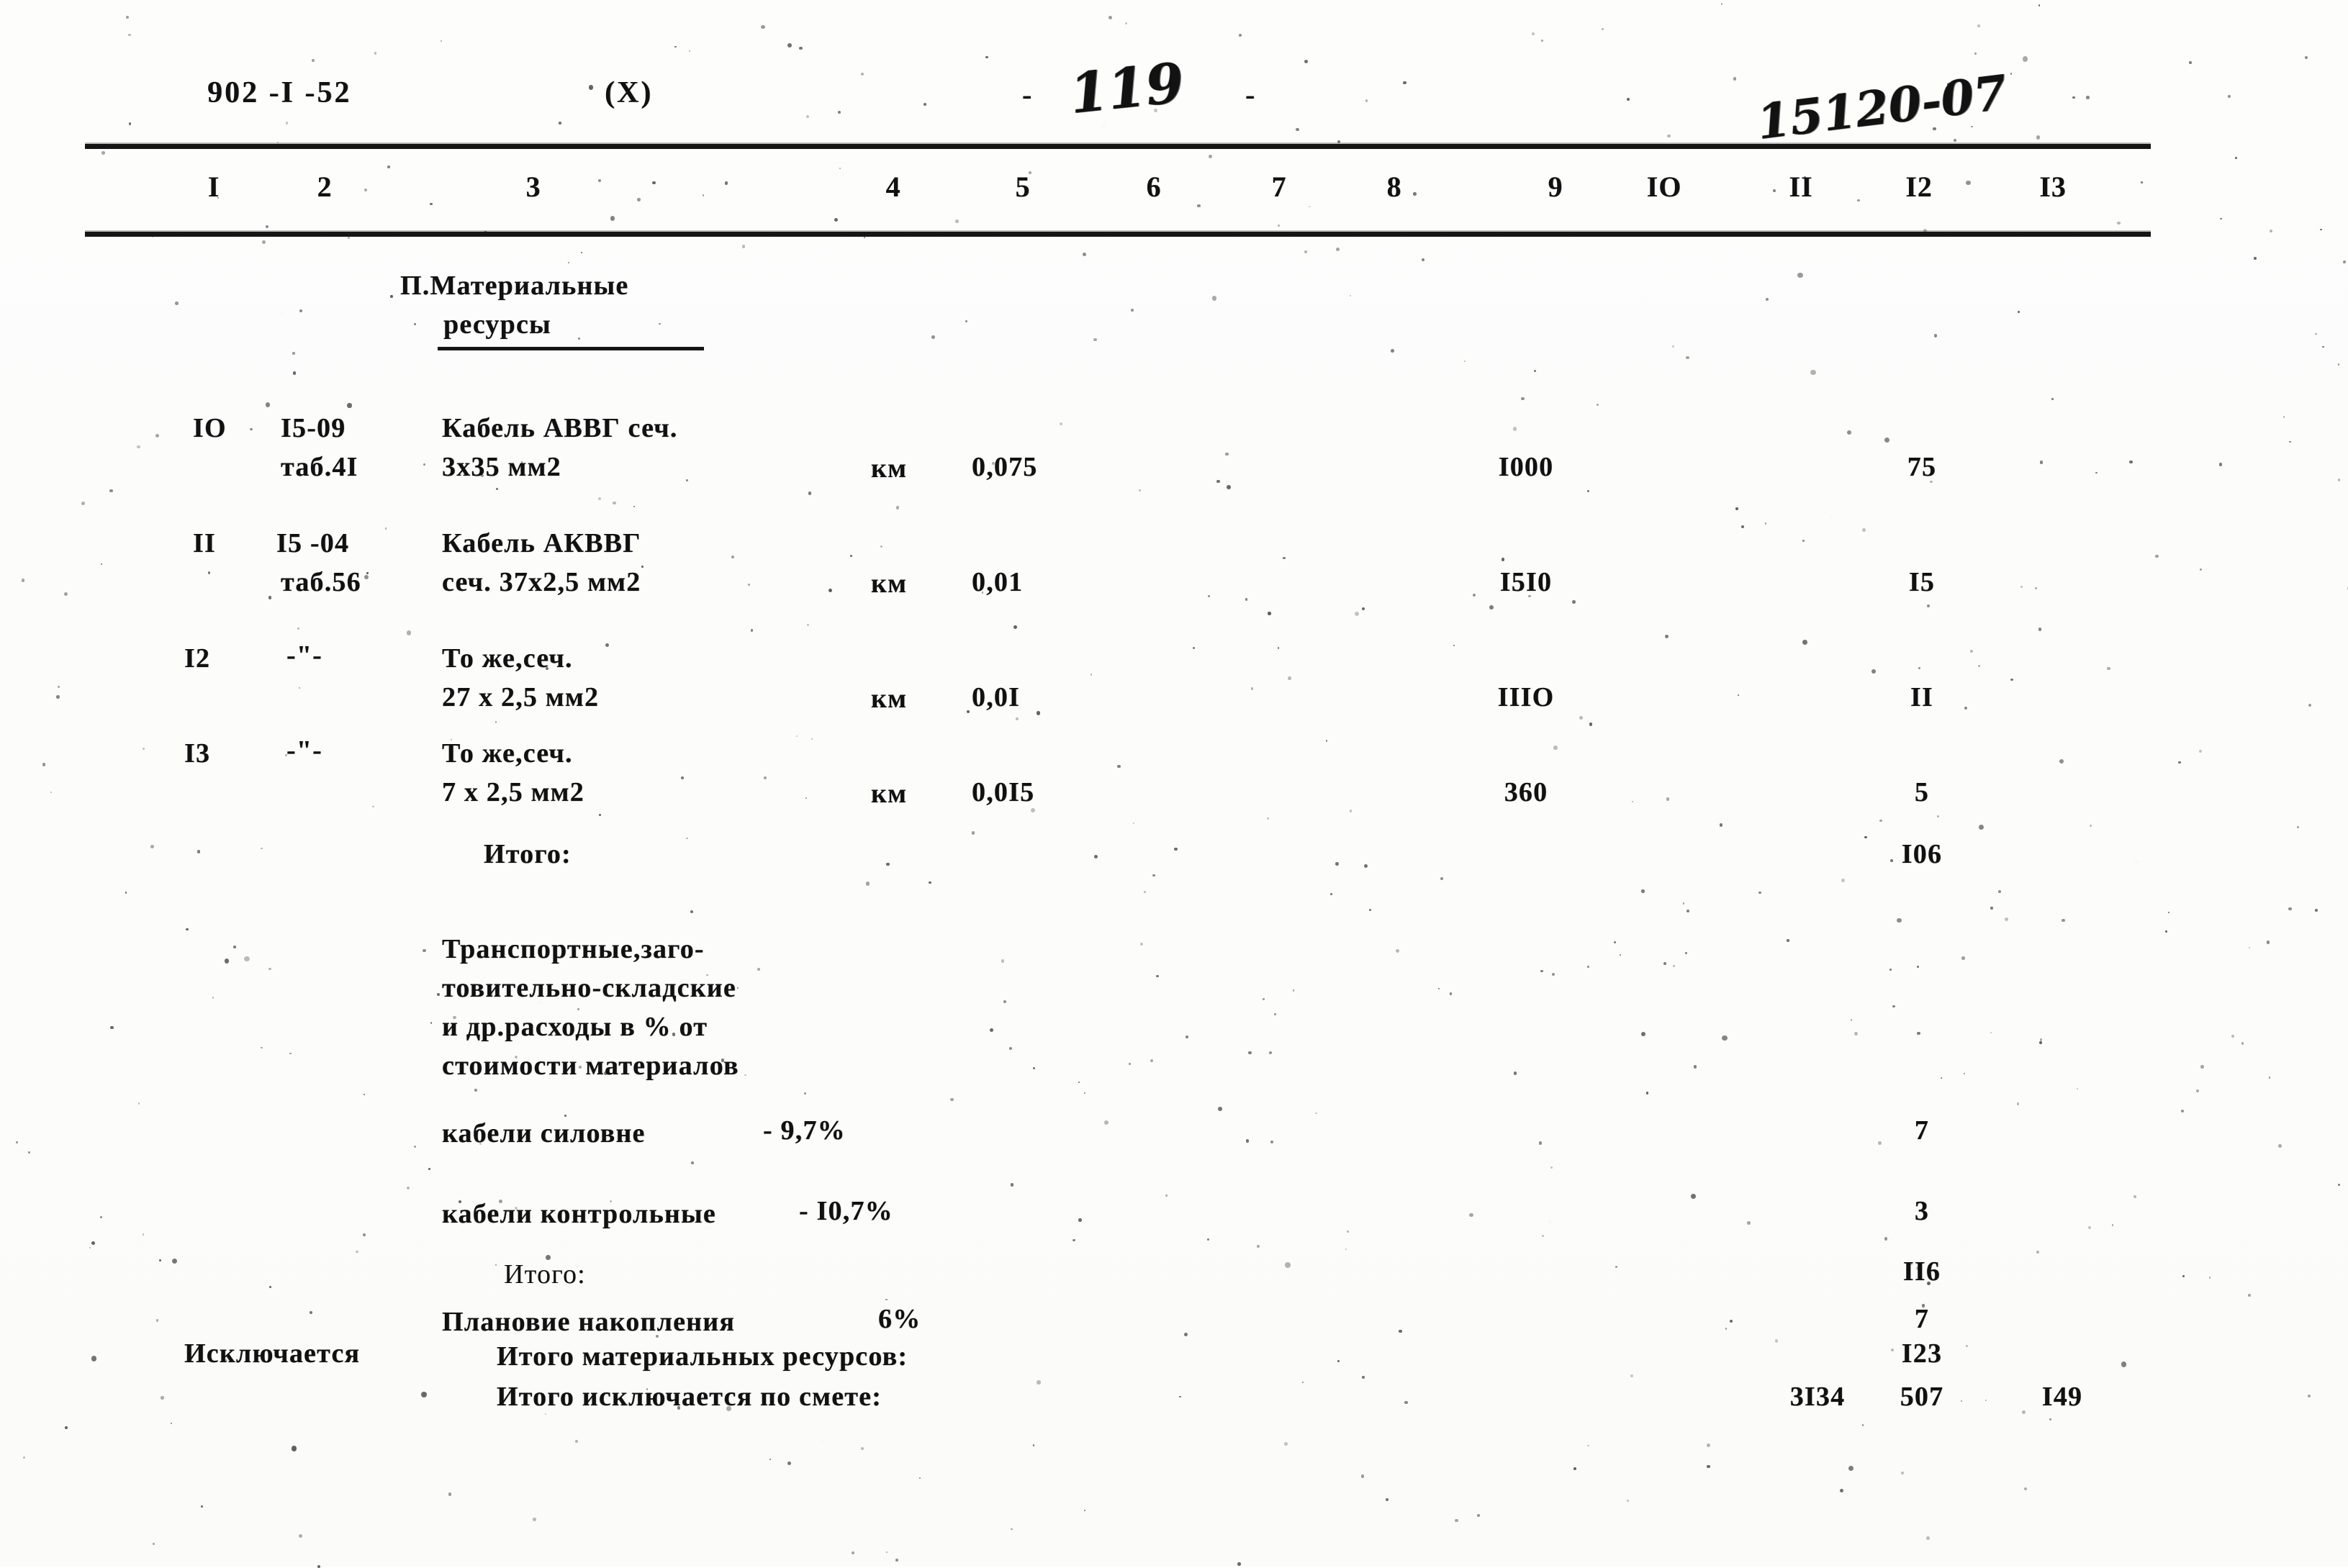  Describe the element at coordinates (1027, 95) in the screenshot. I see `page-dash-left: -` at that location.